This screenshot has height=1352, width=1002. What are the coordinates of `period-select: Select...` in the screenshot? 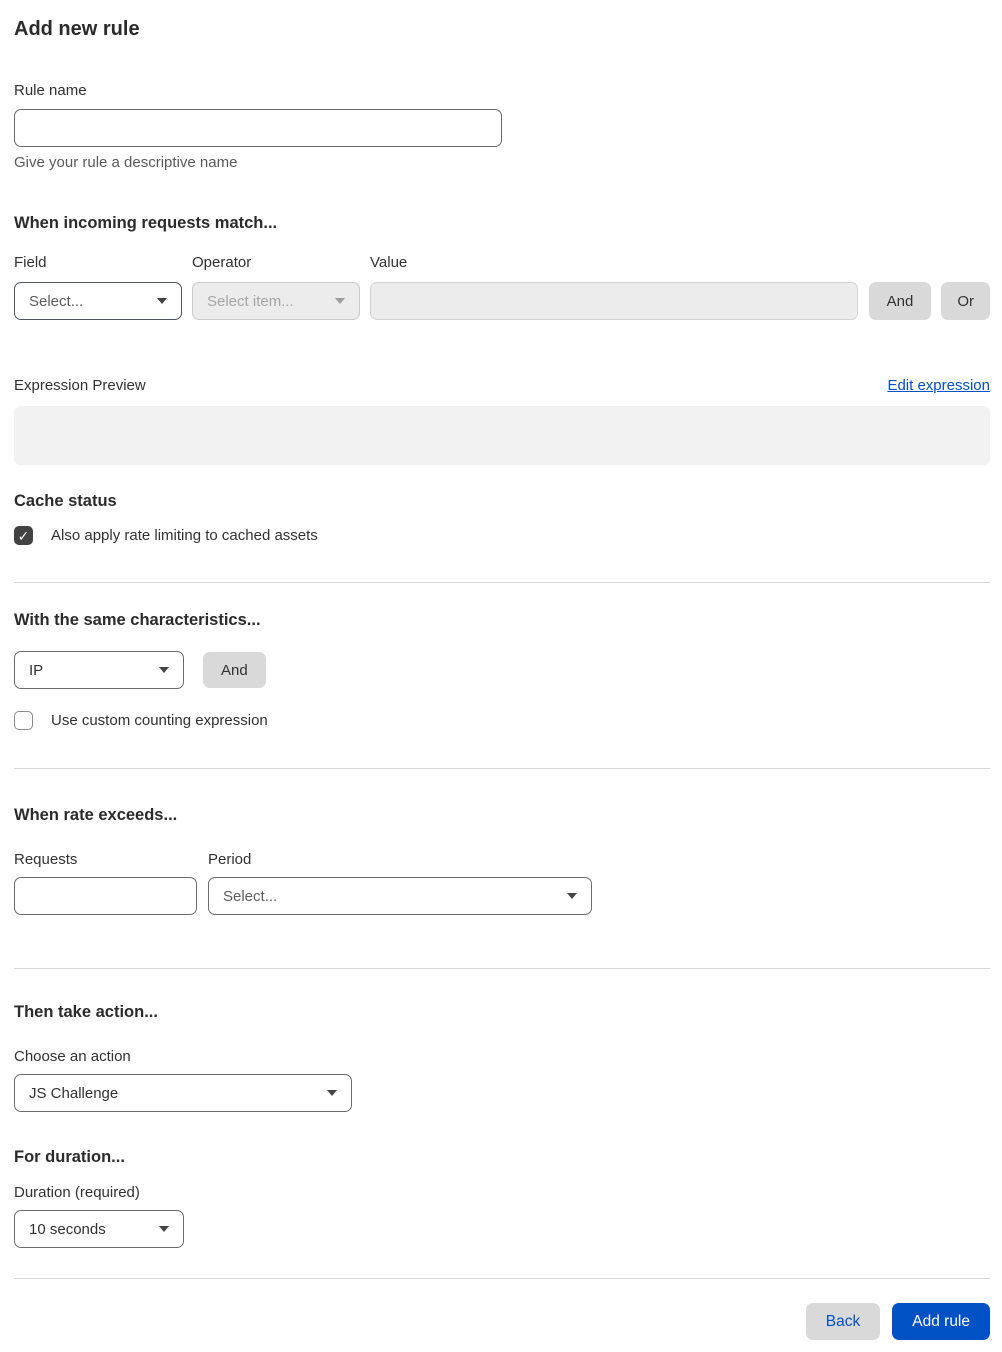 It's located at (400, 896).